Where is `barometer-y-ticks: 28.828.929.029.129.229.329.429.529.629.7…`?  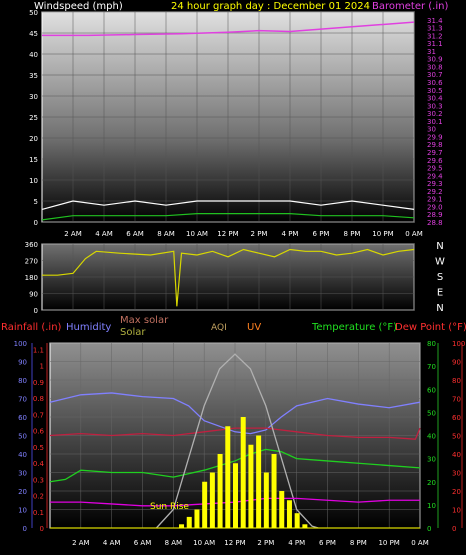 barometer-y-ticks: 28.828.929.029.129.229.329.429.529.629.7… is located at coordinates (435, 122).